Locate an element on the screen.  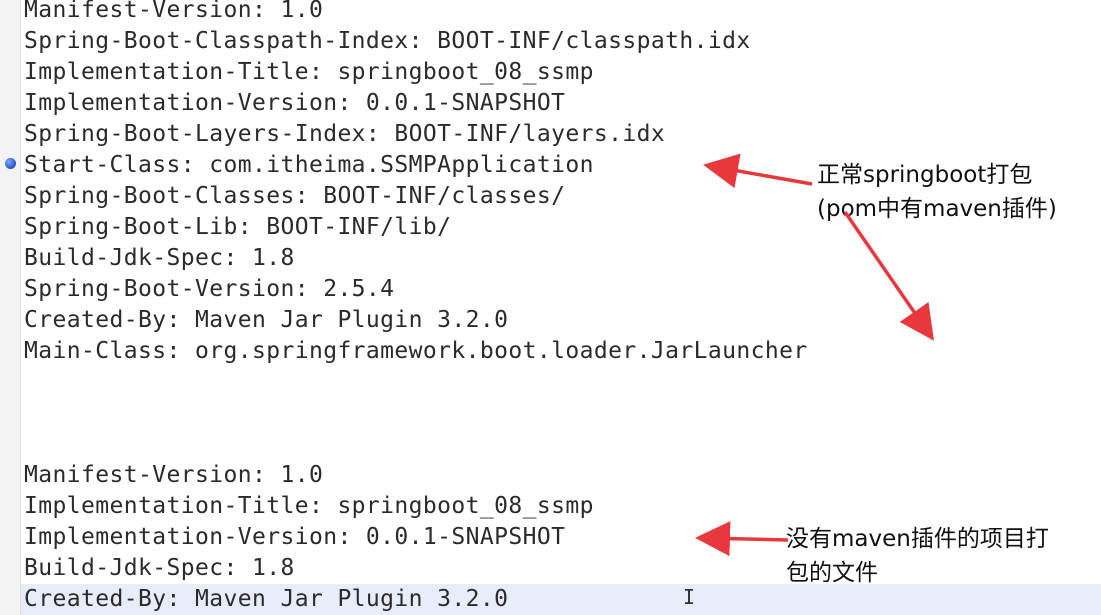
manifest1-line: Spring-Boot-Classes: BOOT-INF/classes/ is located at coordinates (295, 196).